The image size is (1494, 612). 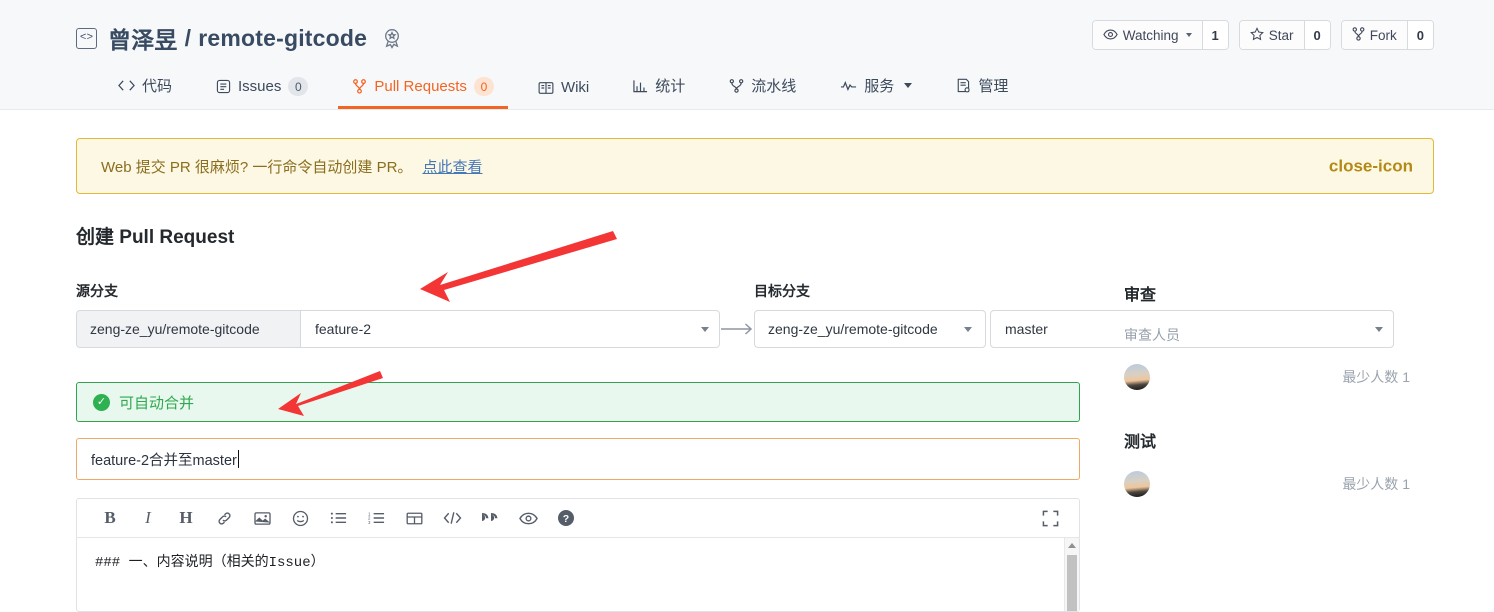 What do you see at coordinates (510, 329) in the screenshot?
I see `source-branch-select: feature-2` at bounding box center [510, 329].